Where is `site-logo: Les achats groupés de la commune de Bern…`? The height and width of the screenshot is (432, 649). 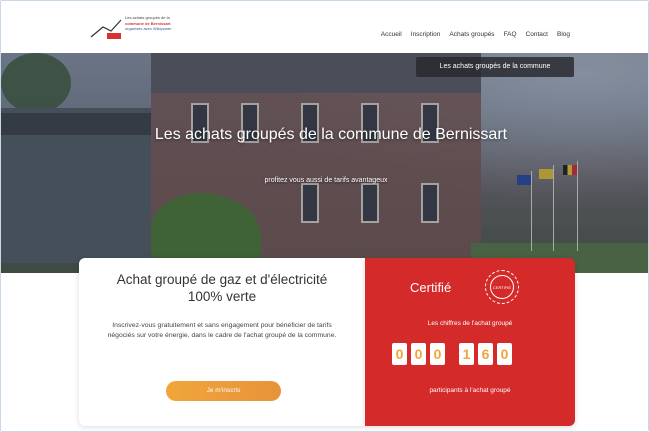 site-logo: Les achats groupés de la commune de Bern… is located at coordinates (149, 29).